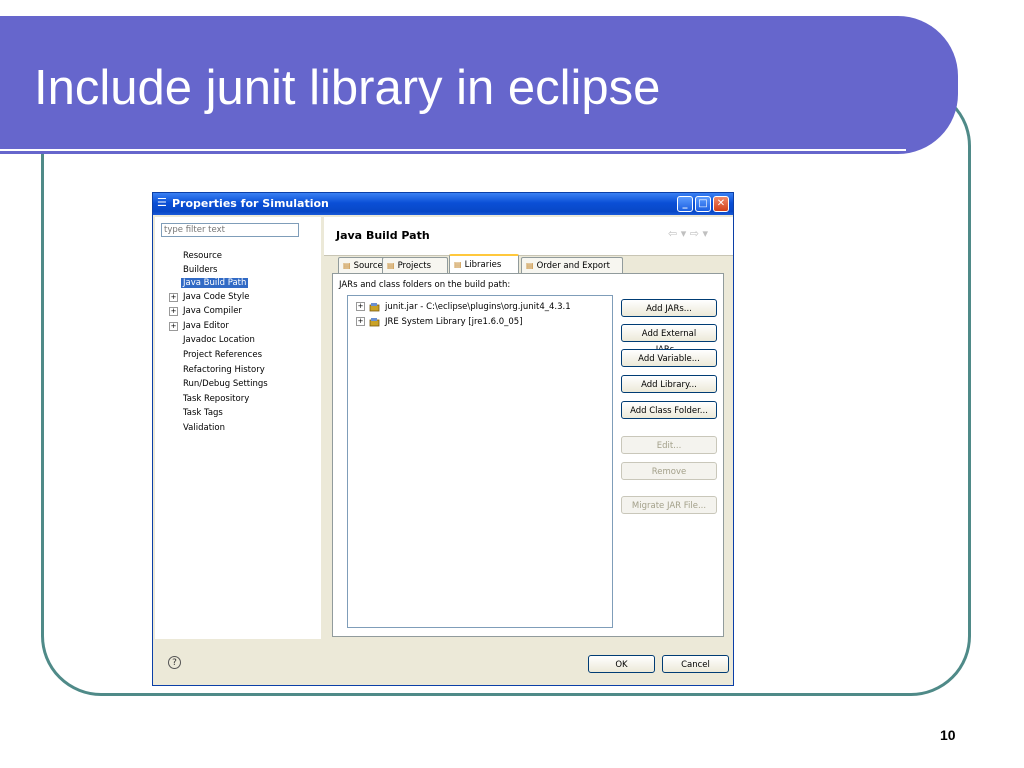 The height and width of the screenshot is (768, 1024). I want to click on tree-item: + Java Code Style, so click(210, 297).